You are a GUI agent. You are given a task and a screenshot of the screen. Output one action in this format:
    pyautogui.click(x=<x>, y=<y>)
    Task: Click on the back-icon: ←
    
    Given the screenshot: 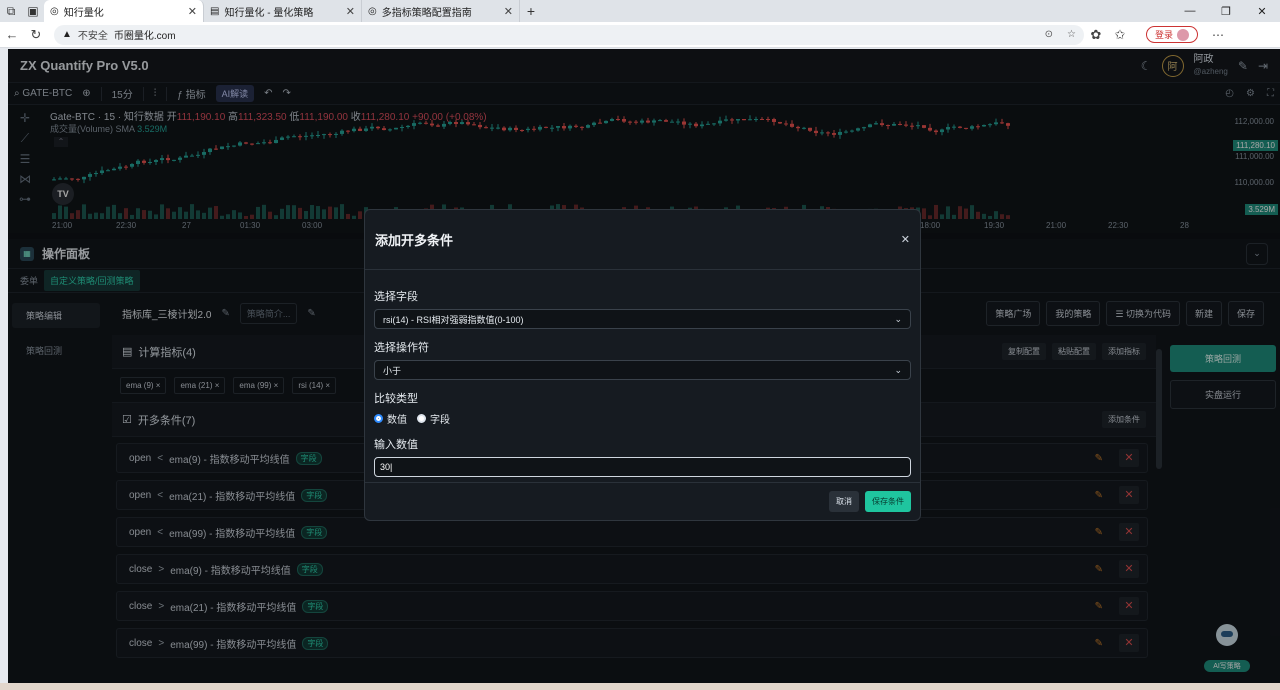 What is the action you would take?
    pyautogui.click(x=12, y=34)
    